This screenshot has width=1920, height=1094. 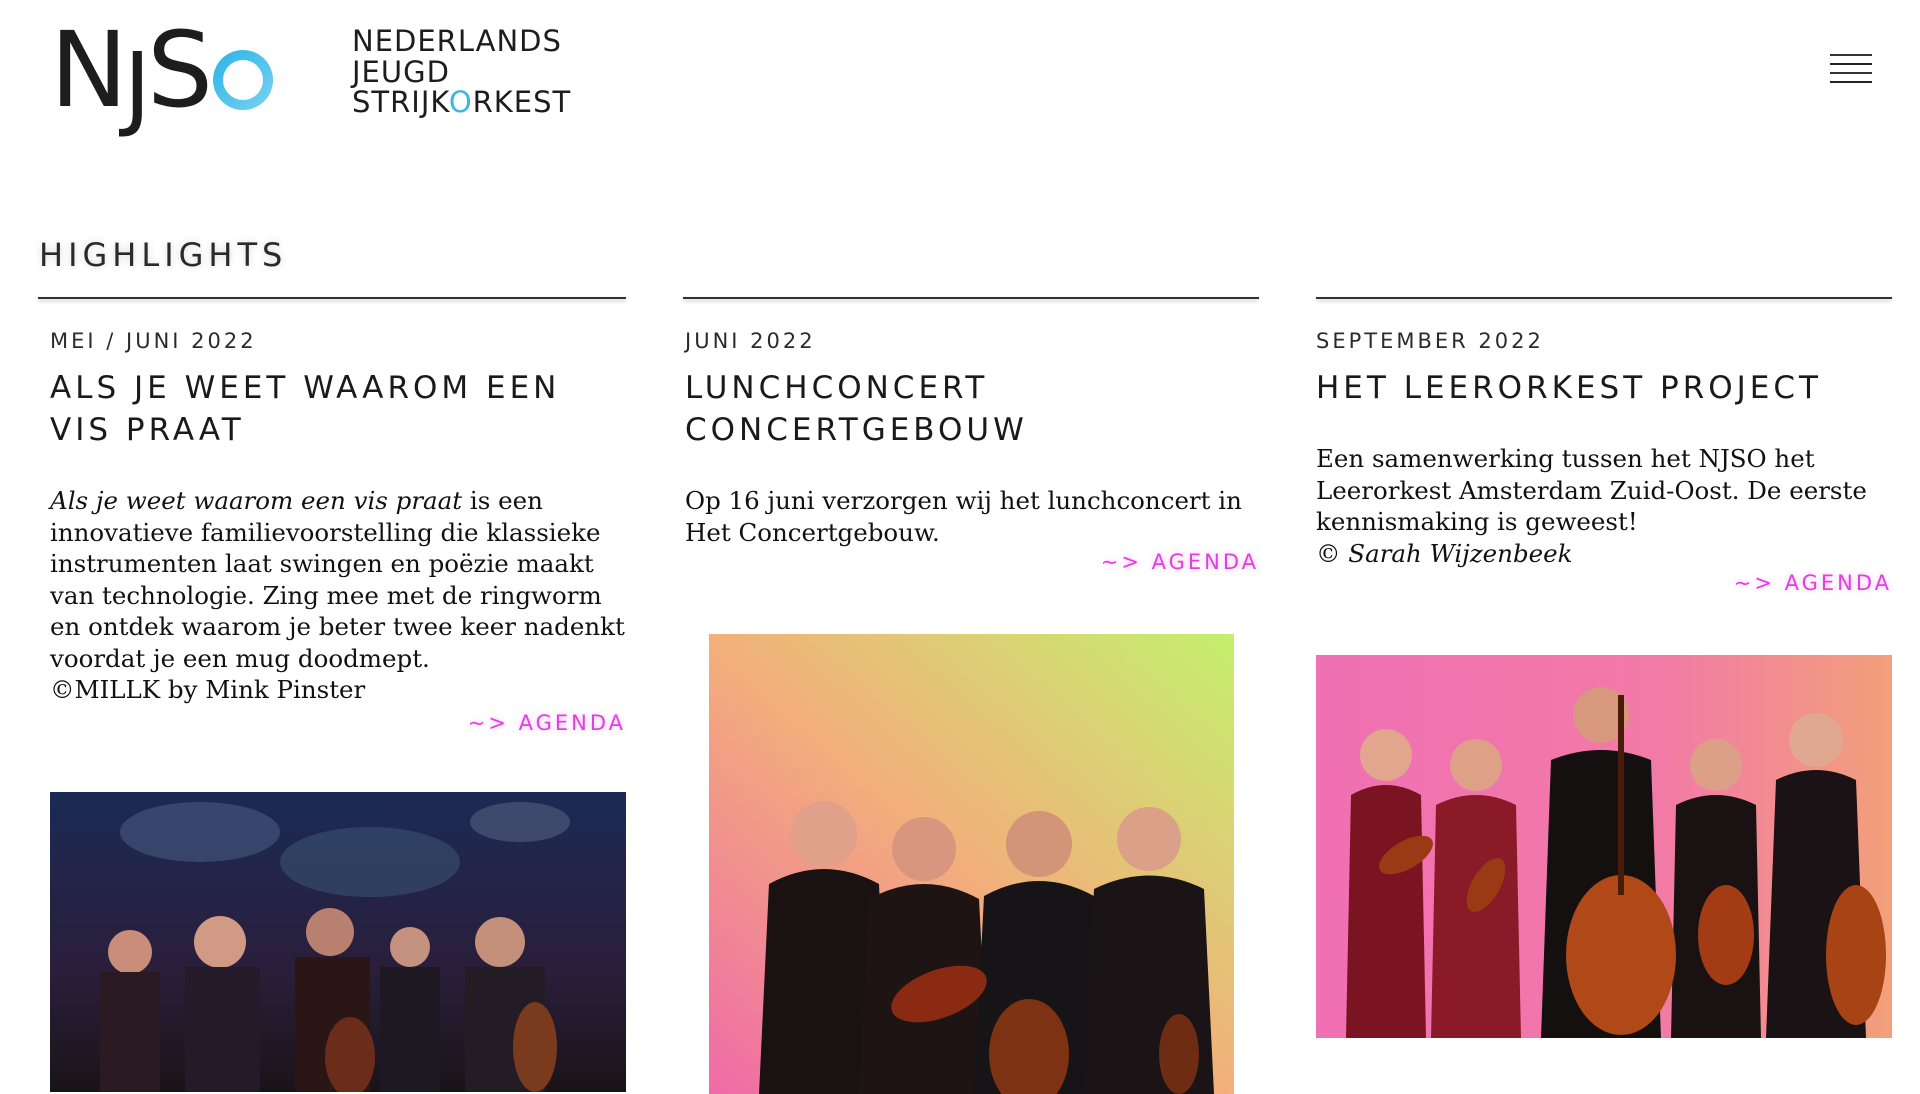 What do you see at coordinates (750, 341) in the screenshot?
I see `card-date: JUNI 2022` at bounding box center [750, 341].